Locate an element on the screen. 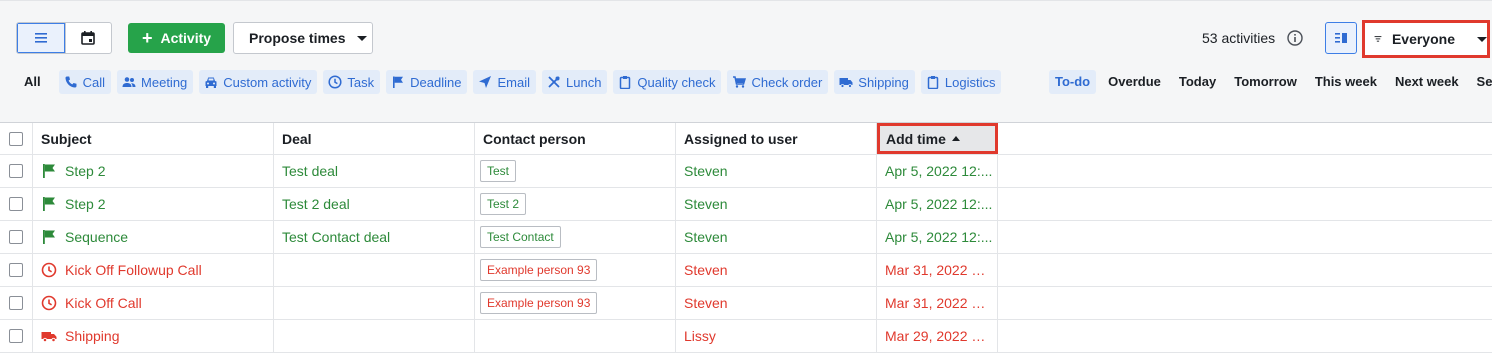 This screenshot has height=356, width=1492. period-today: Today is located at coordinates (1197, 82).